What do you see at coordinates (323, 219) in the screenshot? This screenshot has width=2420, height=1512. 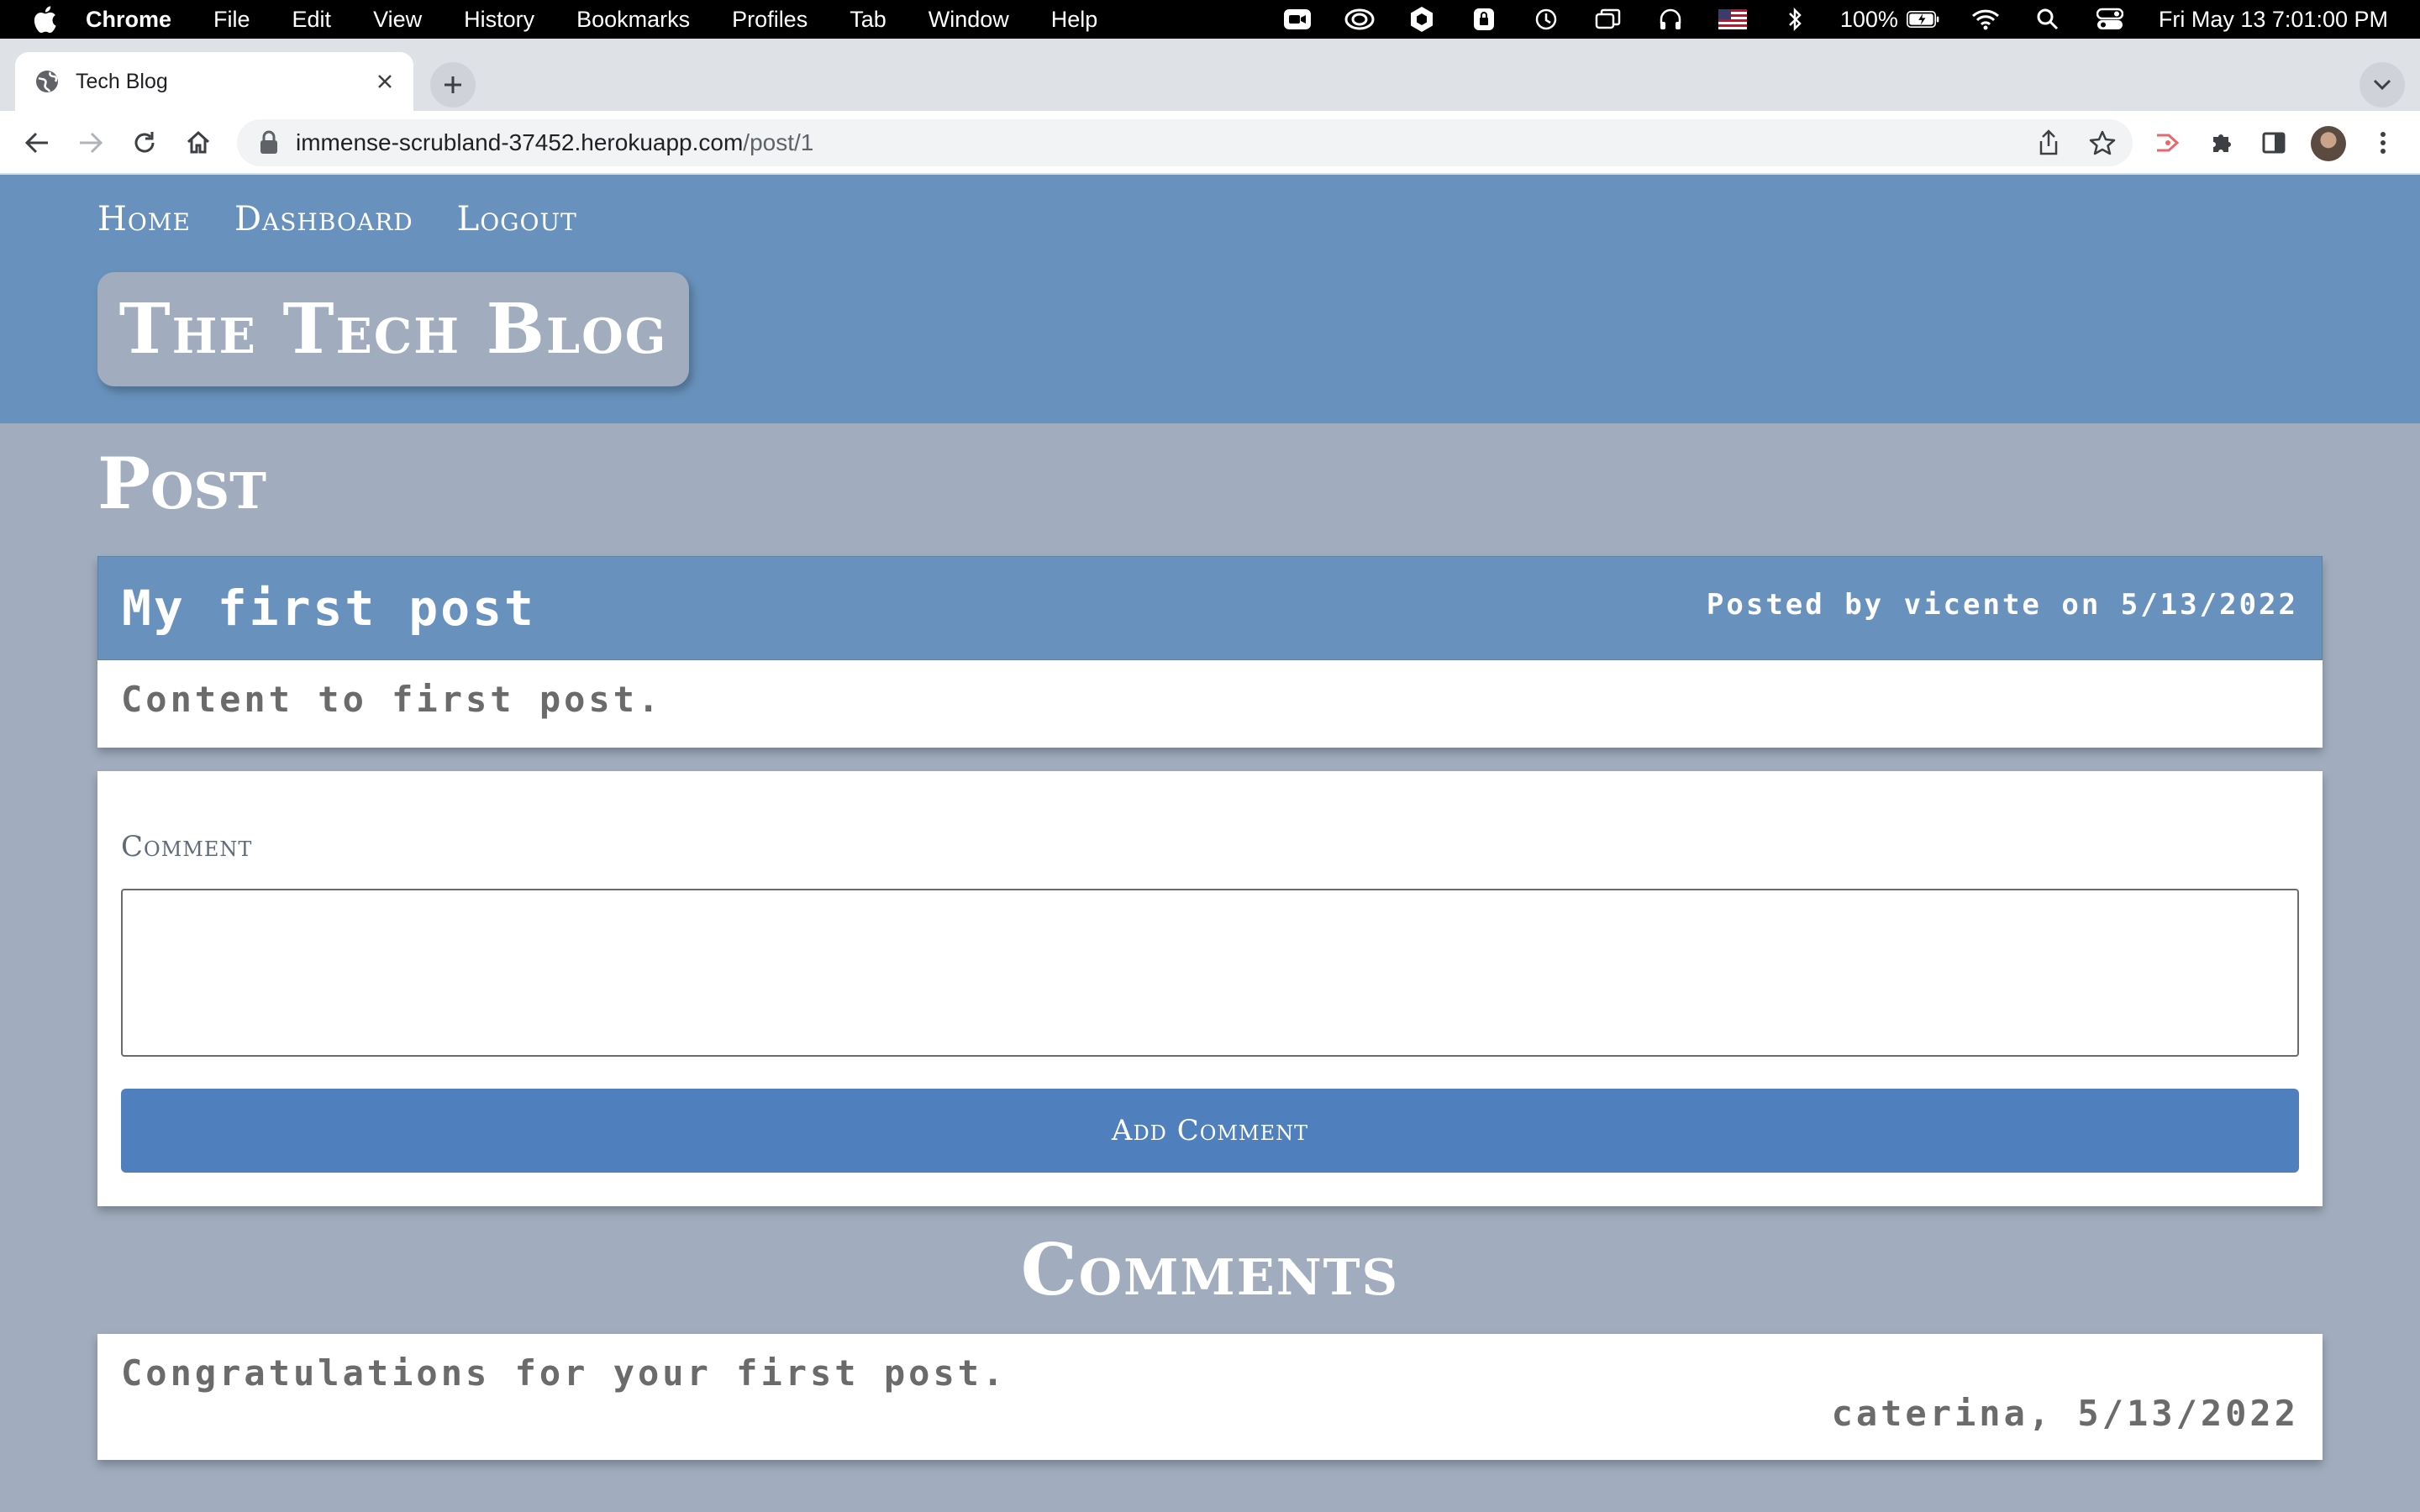 I see `nav-dashboard-link: Dashboard` at bounding box center [323, 219].